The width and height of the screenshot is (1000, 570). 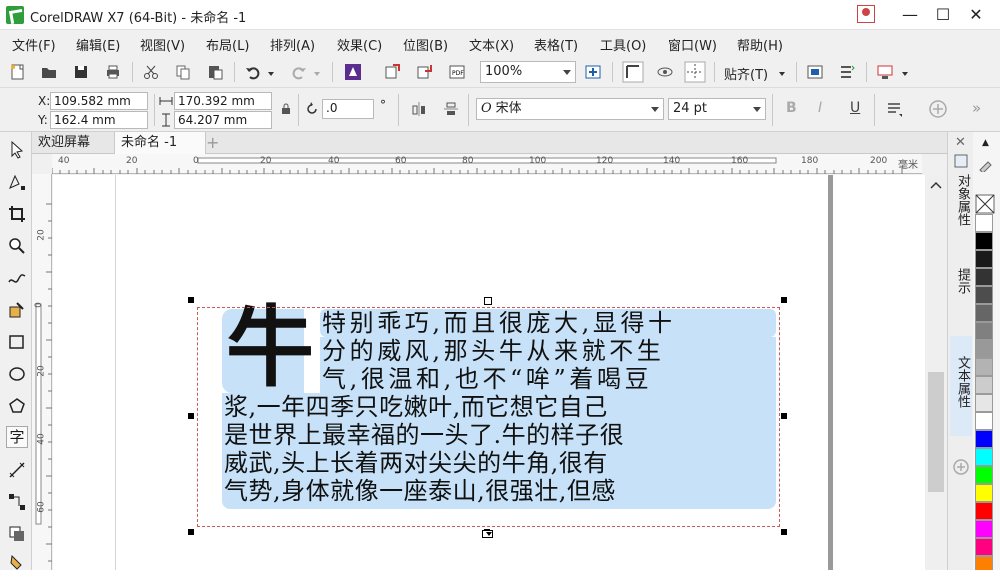 I want to click on shape-tool-icon, so click(x=17, y=182).